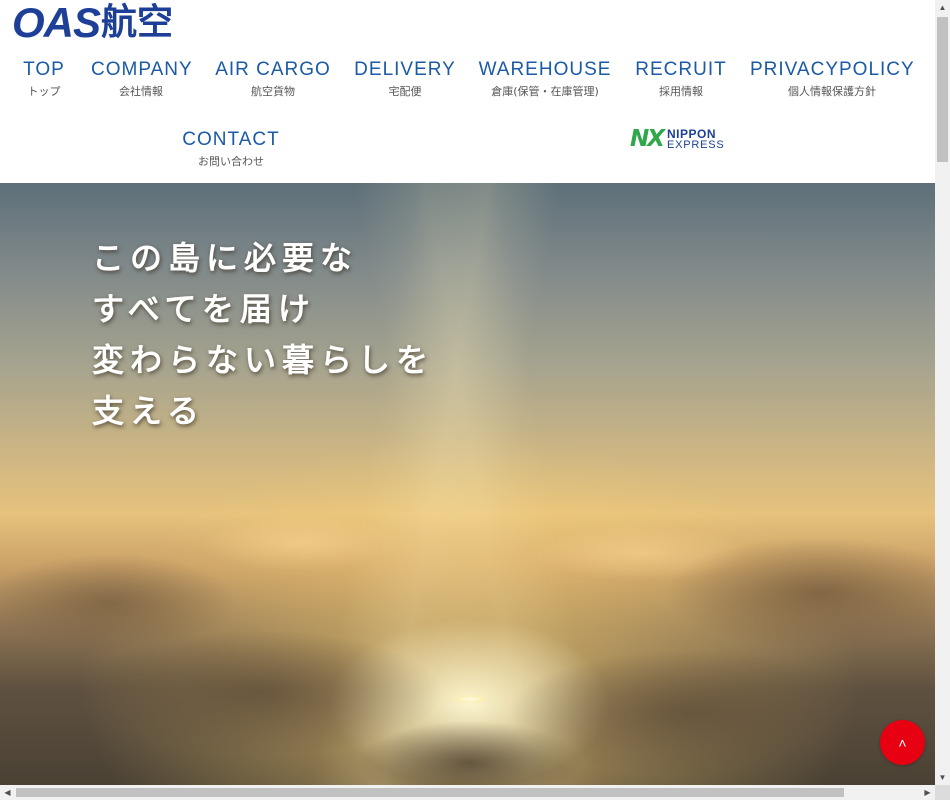 This screenshot has height=800, width=950. What do you see at coordinates (149, 411) in the screenshot?
I see `hero-tagline-line: 支える` at bounding box center [149, 411].